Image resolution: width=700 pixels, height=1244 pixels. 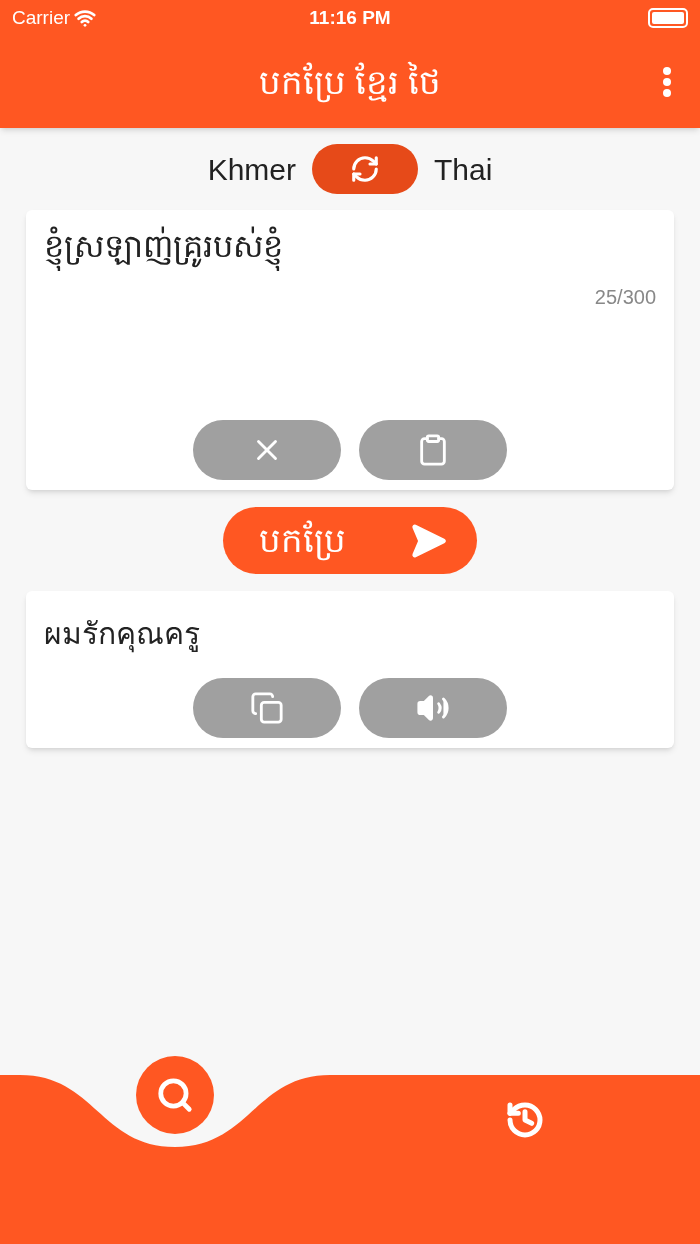 I want to click on wifi-icon, so click(x=85, y=18).